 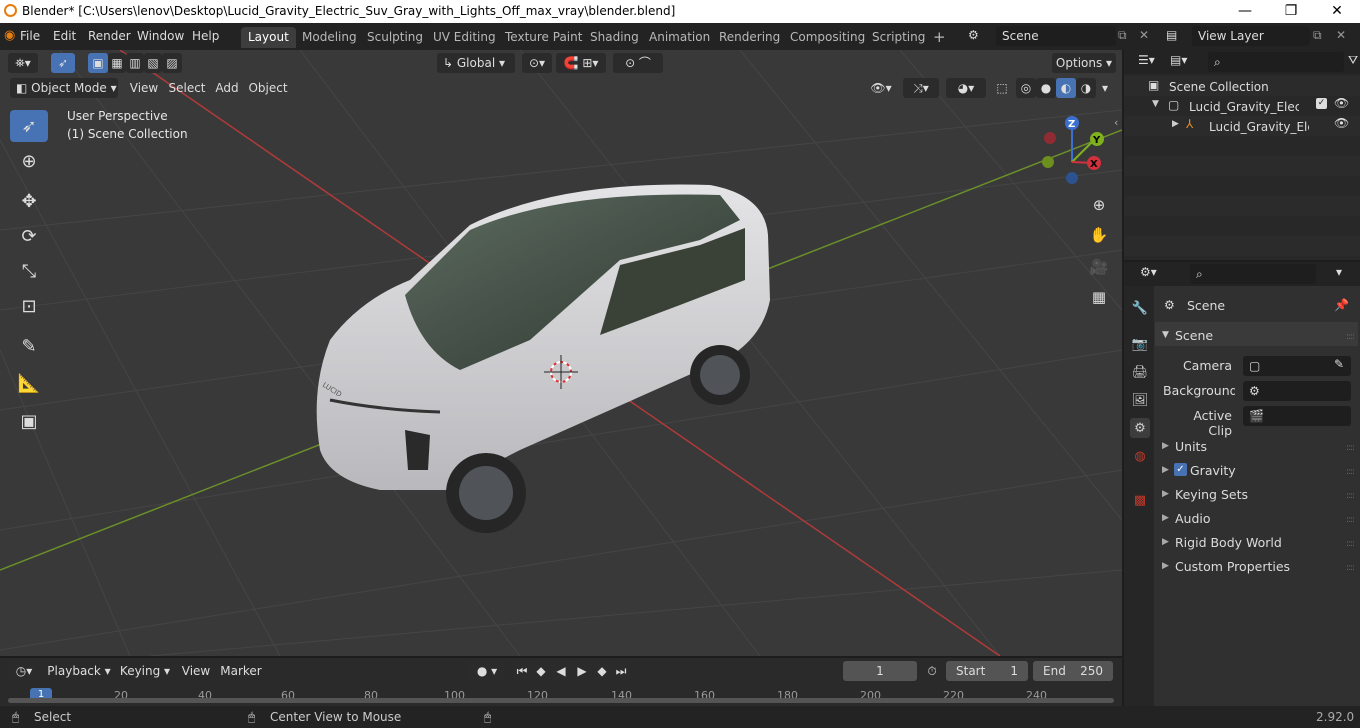 What do you see at coordinates (973, 35) in the screenshot?
I see `scene-icon: ⚙` at bounding box center [973, 35].